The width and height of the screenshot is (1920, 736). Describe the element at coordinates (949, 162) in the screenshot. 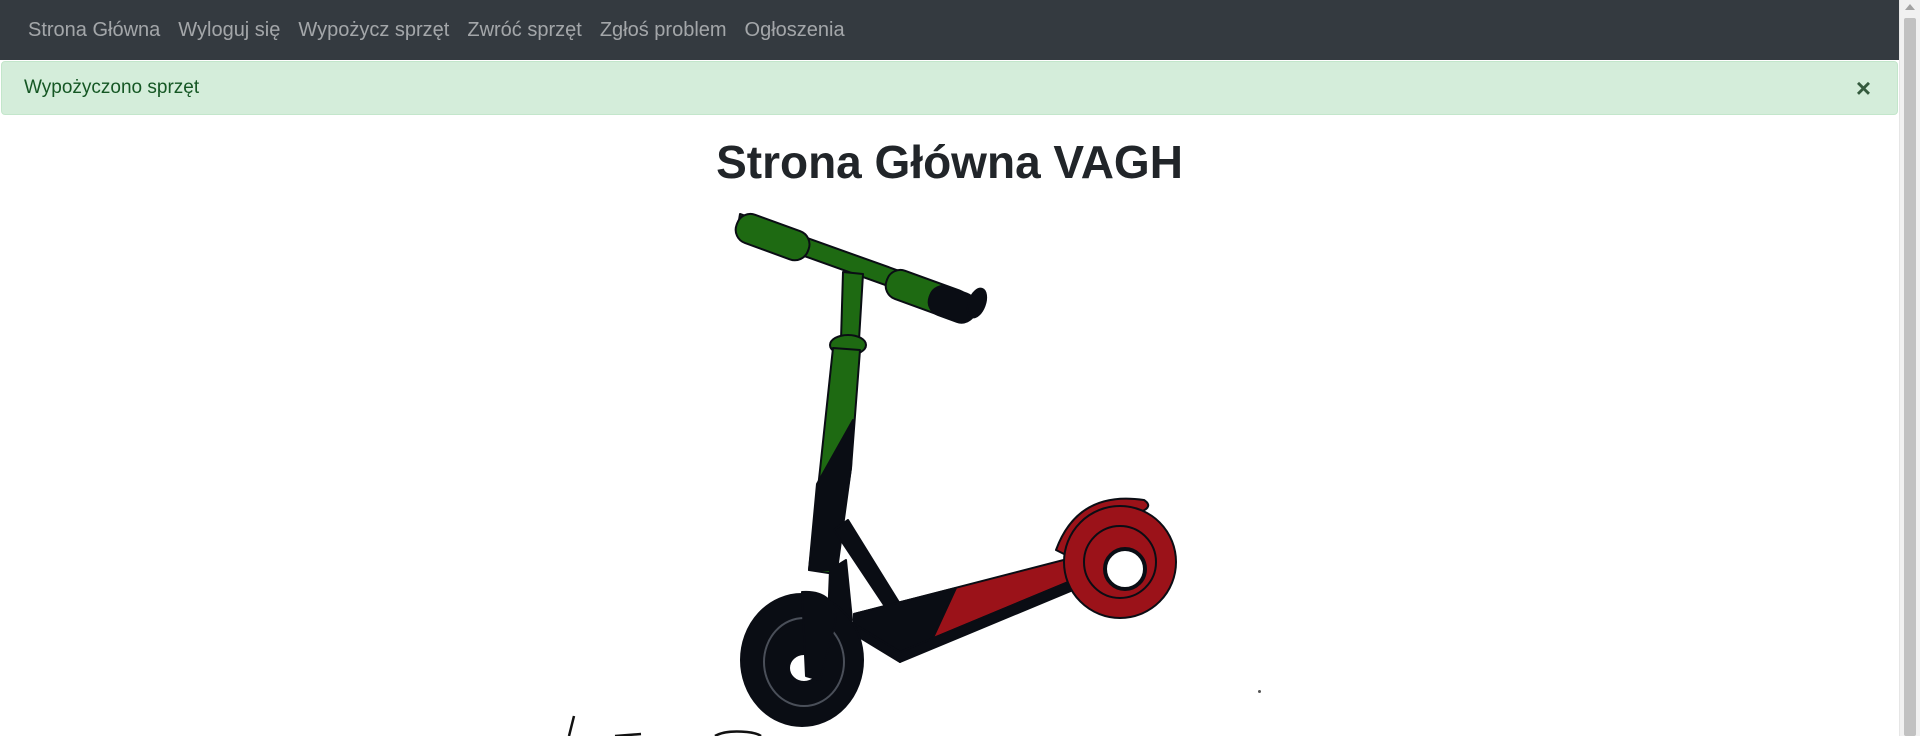

I see `page-title: Strona Główna VAGH` at that location.